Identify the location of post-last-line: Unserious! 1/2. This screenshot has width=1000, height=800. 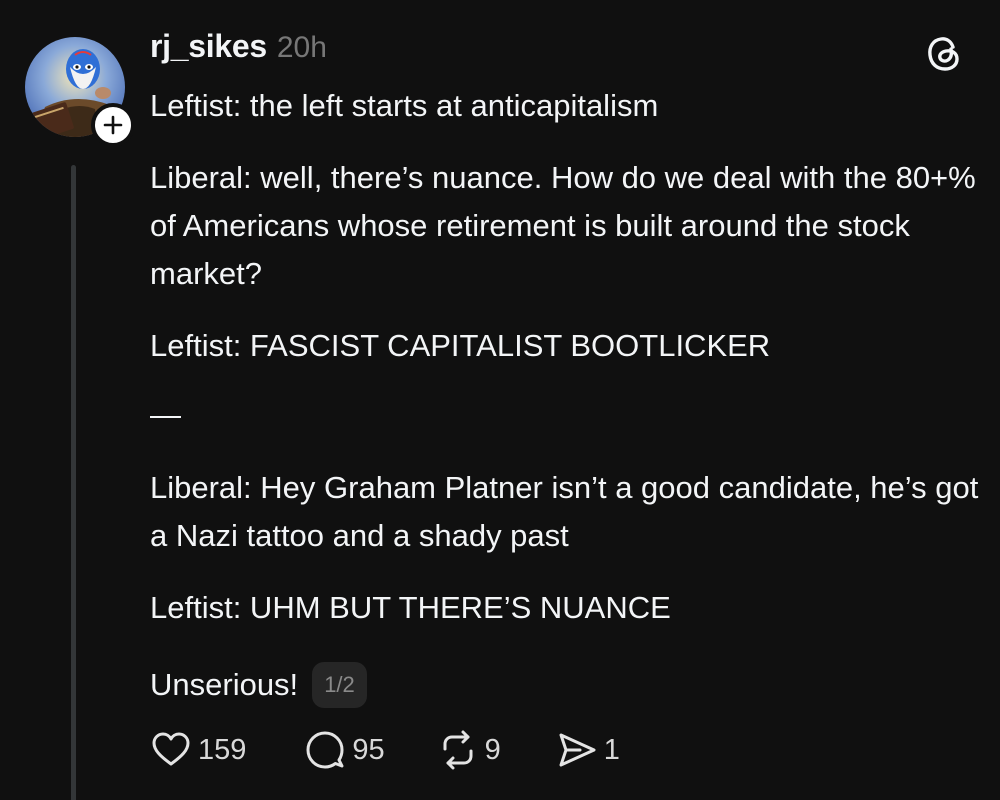
(258, 685).